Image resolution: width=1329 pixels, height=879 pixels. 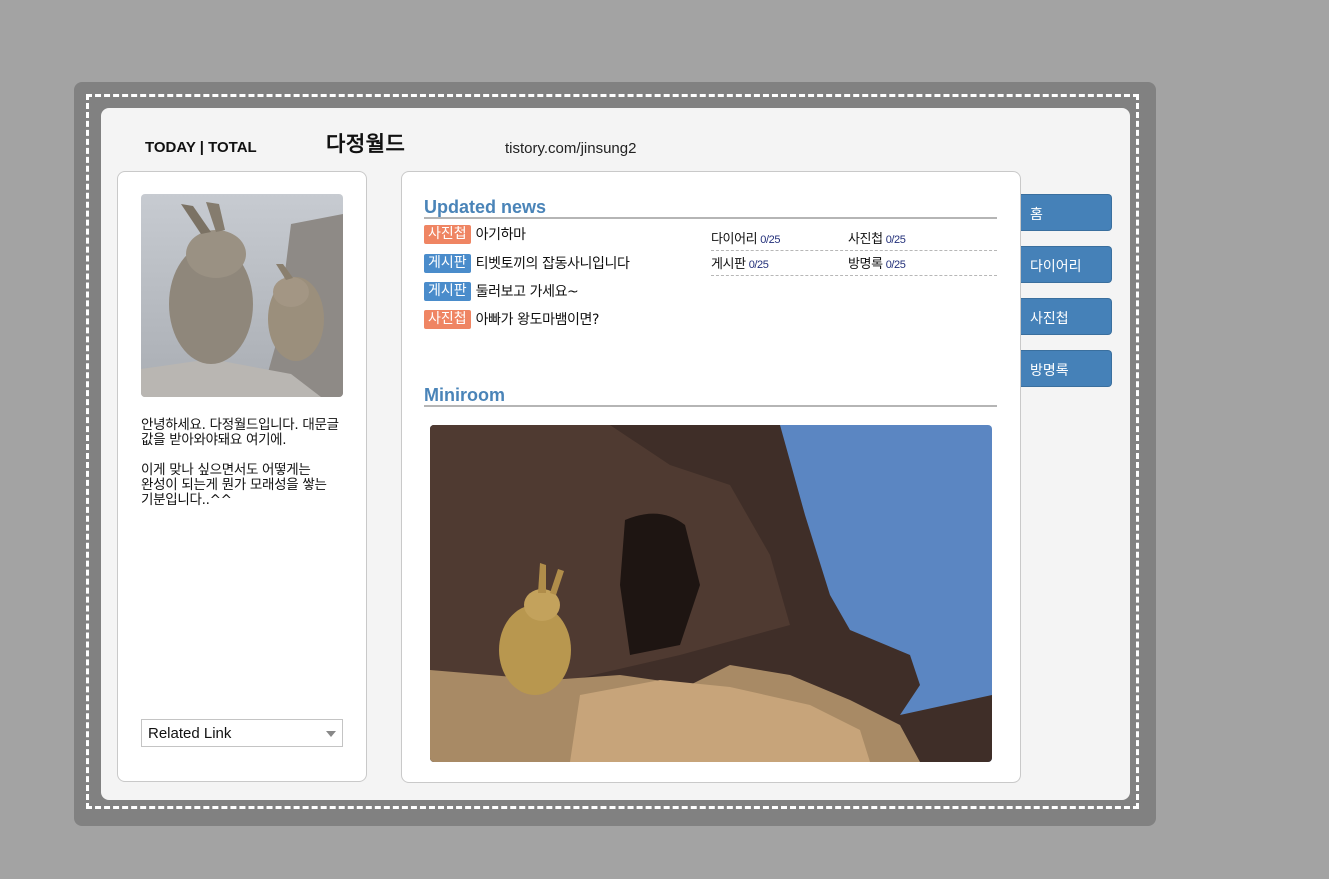 I want to click on news-item: 게시판 둘러보고 가세요~, so click(x=501, y=291).